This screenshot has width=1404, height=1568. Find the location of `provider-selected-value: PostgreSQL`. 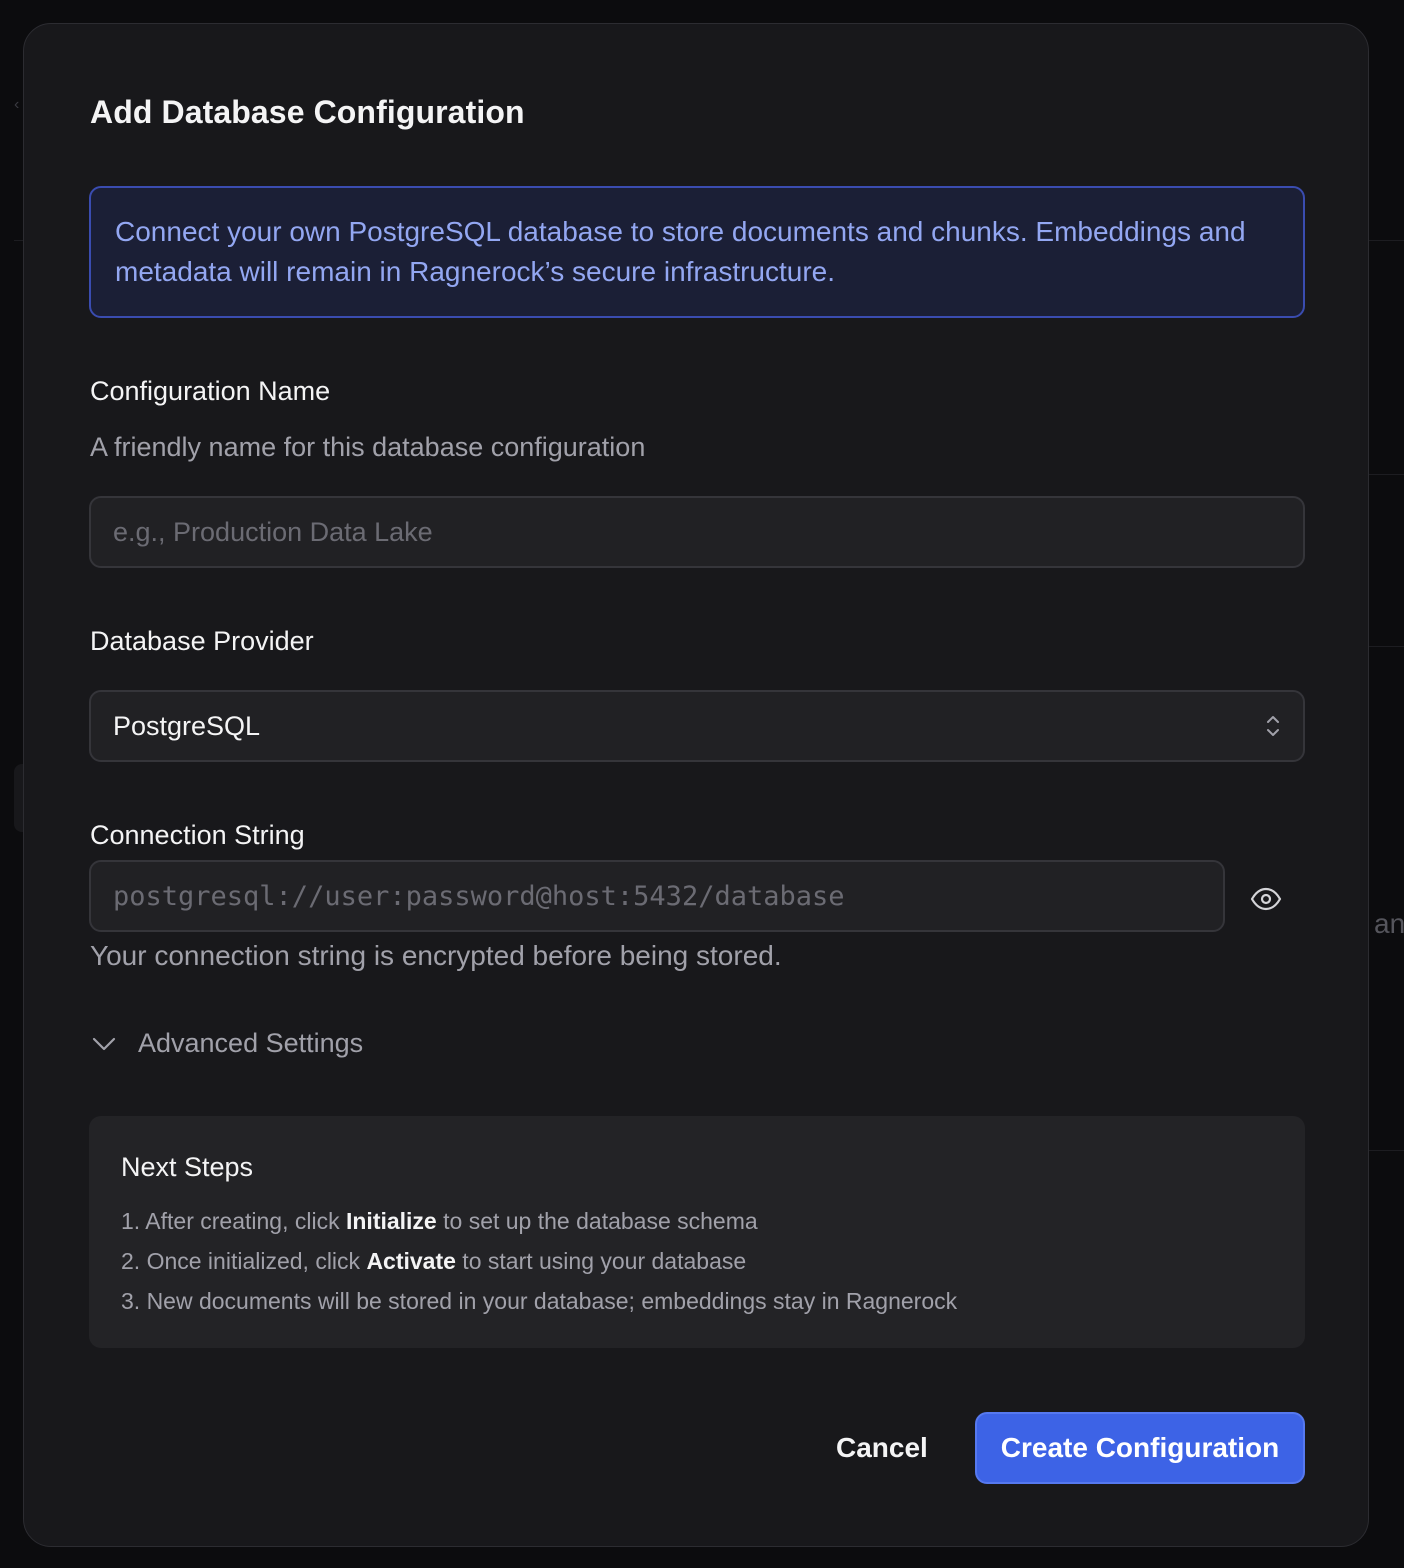

provider-selected-value: PostgreSQL is located at coordinates (187, 725).